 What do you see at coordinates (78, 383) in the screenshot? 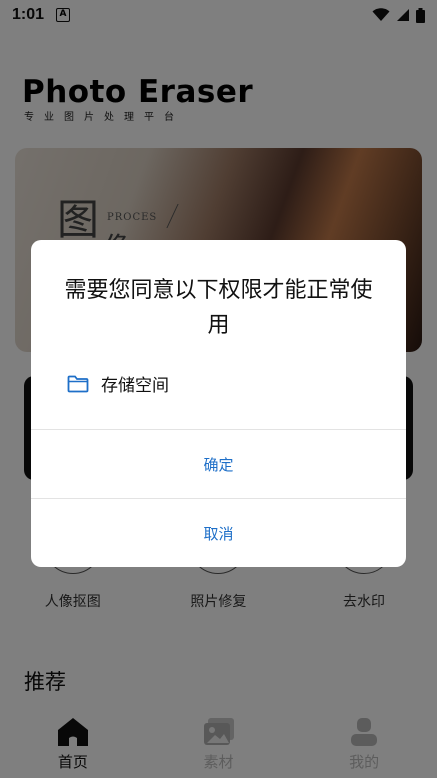
I see `folder-icon` at bounding box center [78, 383].